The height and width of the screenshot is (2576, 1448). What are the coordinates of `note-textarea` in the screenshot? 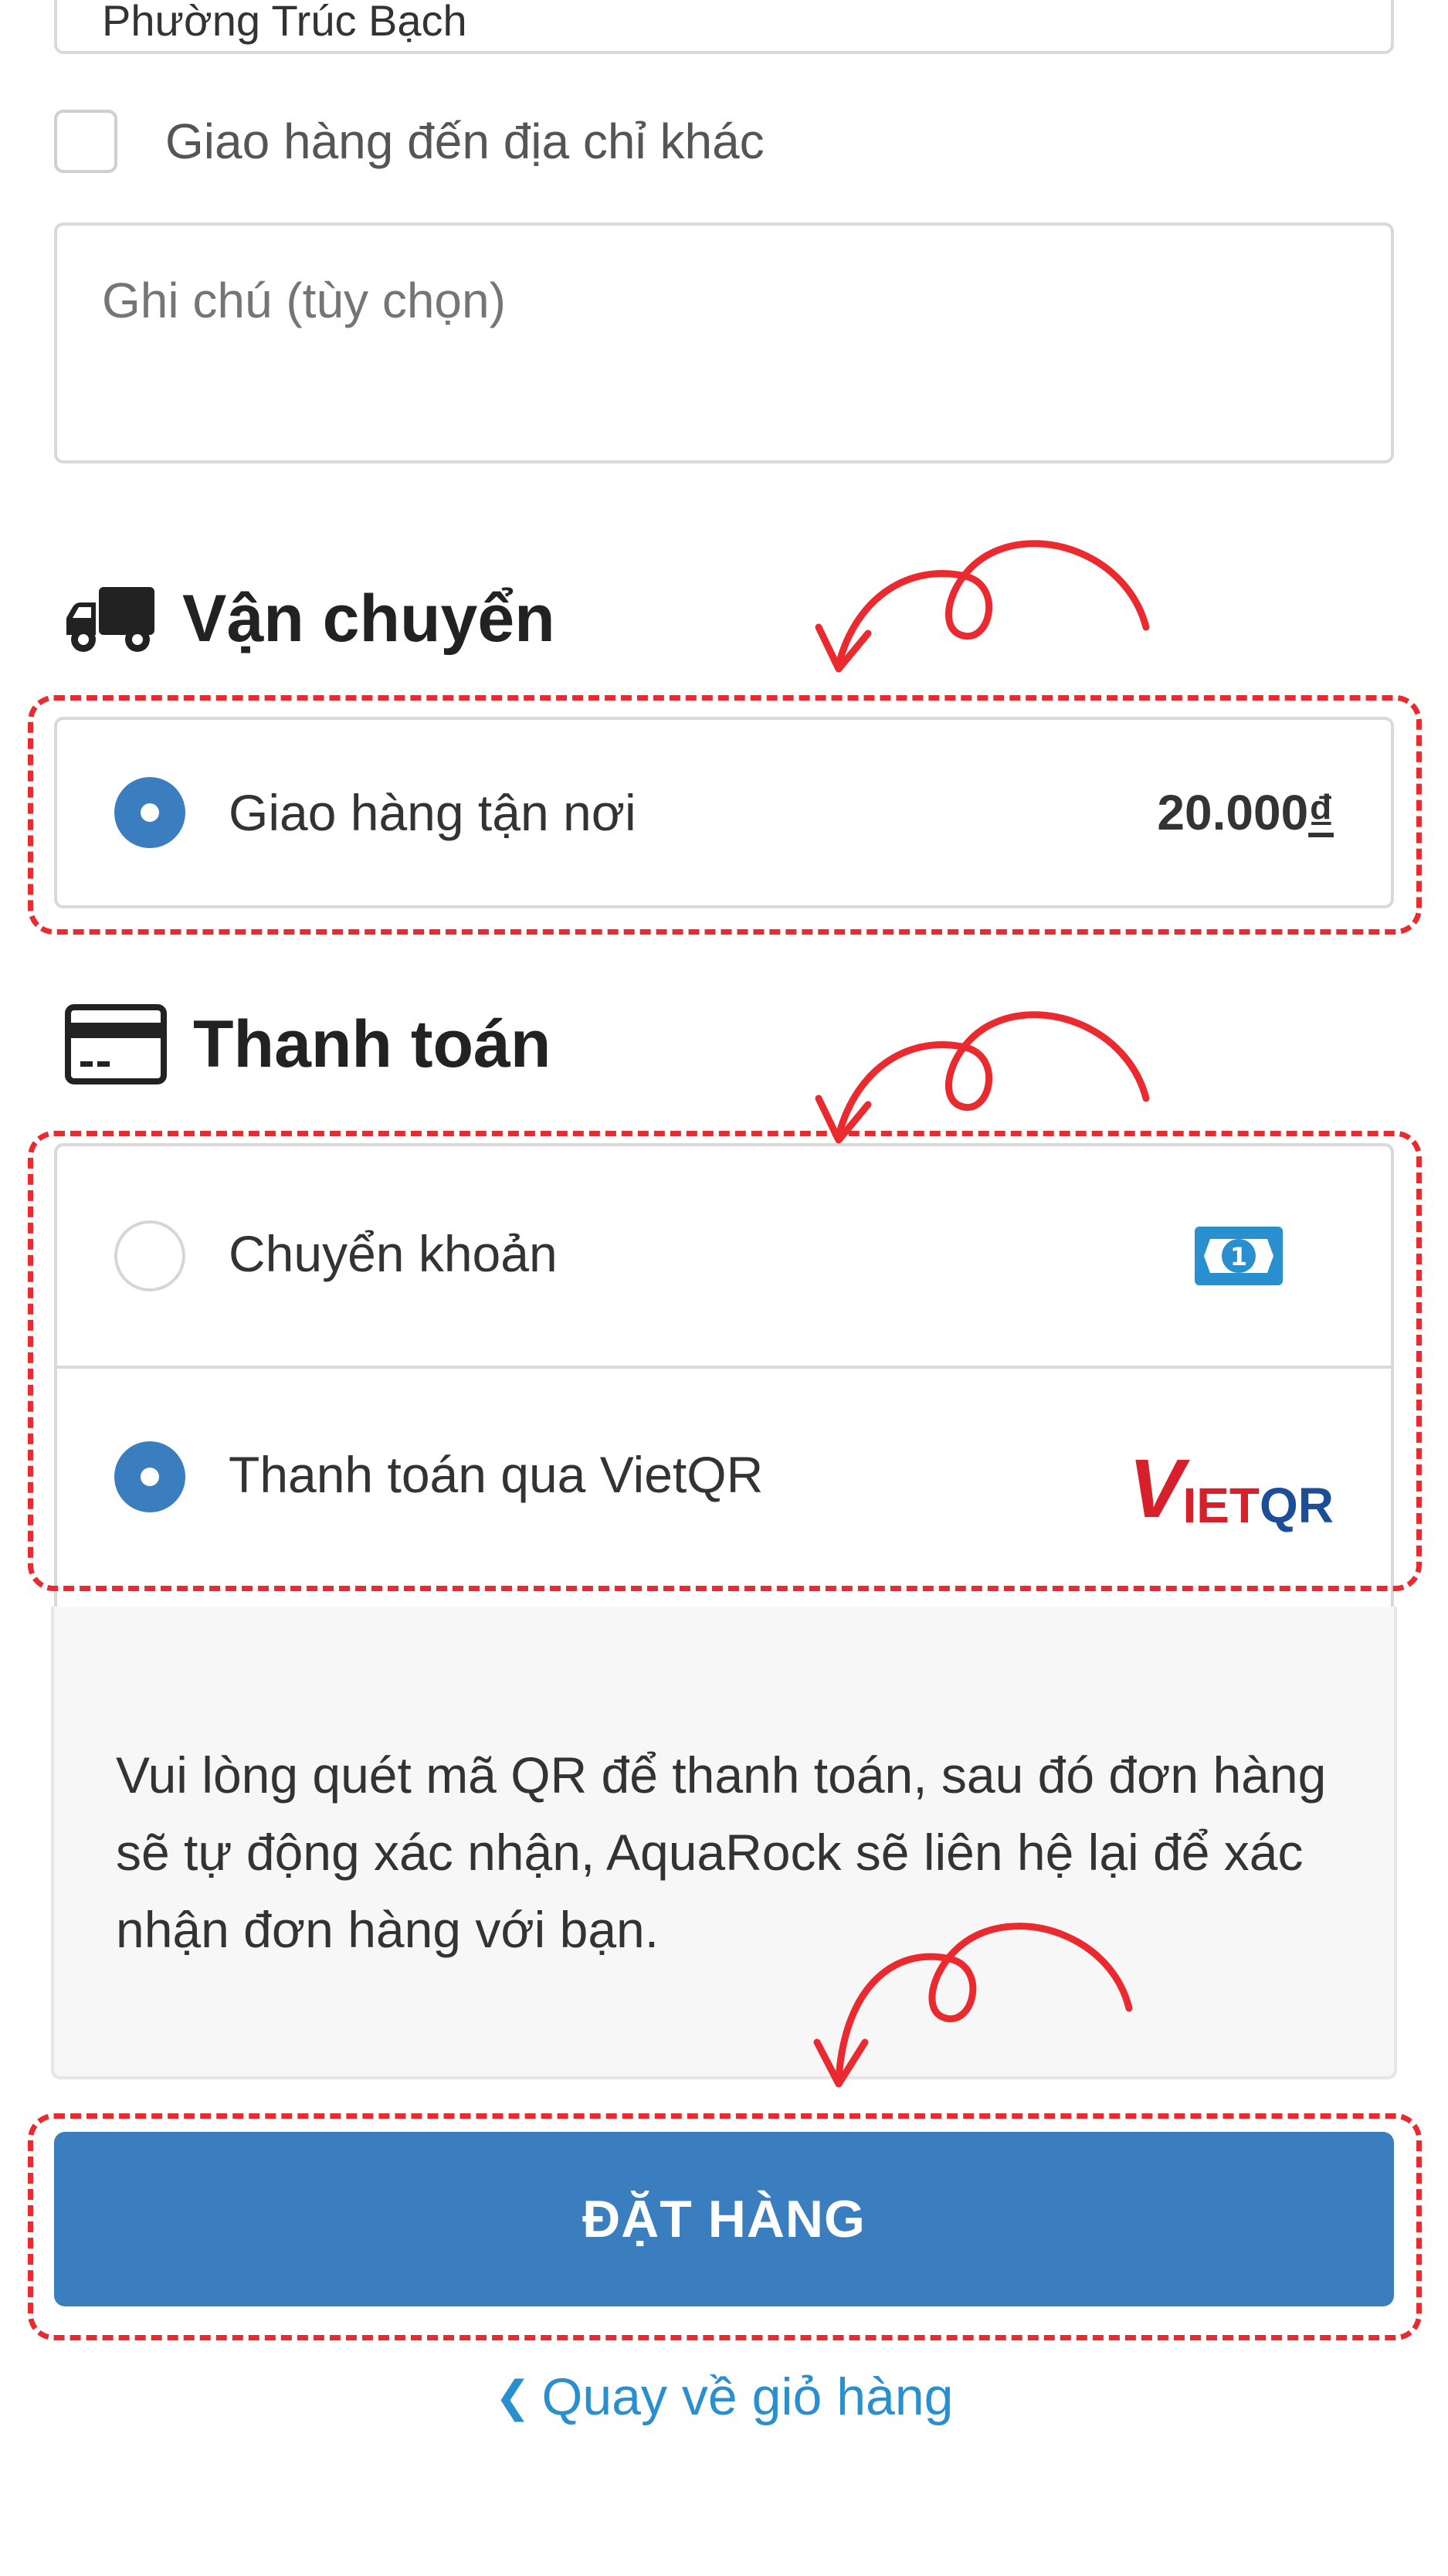 It's located at (724, 342).